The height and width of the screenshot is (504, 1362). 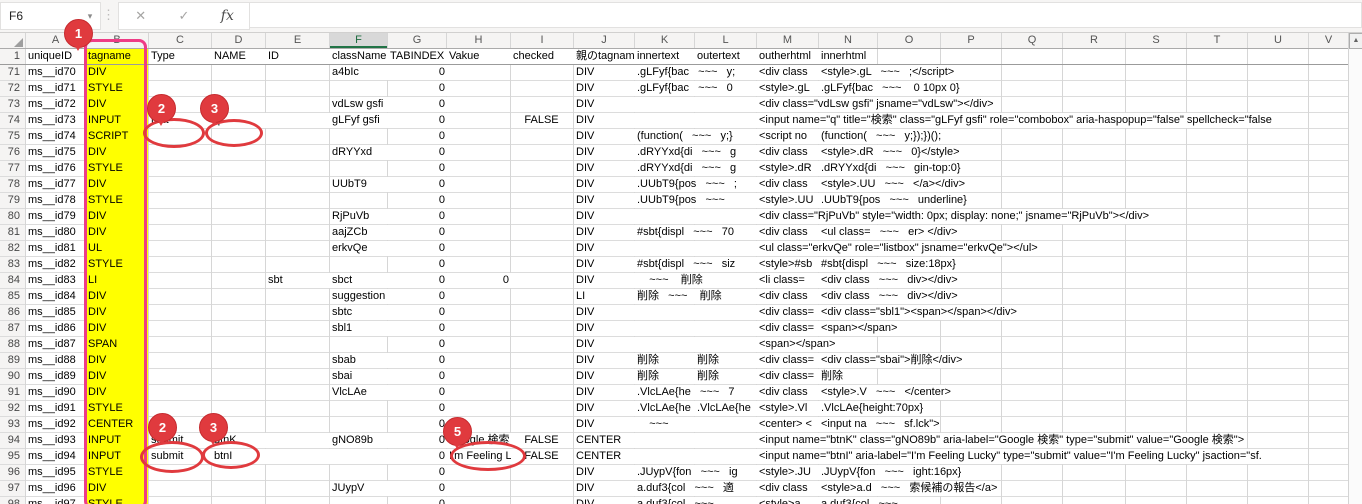 I want to click on cell-J81: DIV, so click(x=605, y=232).